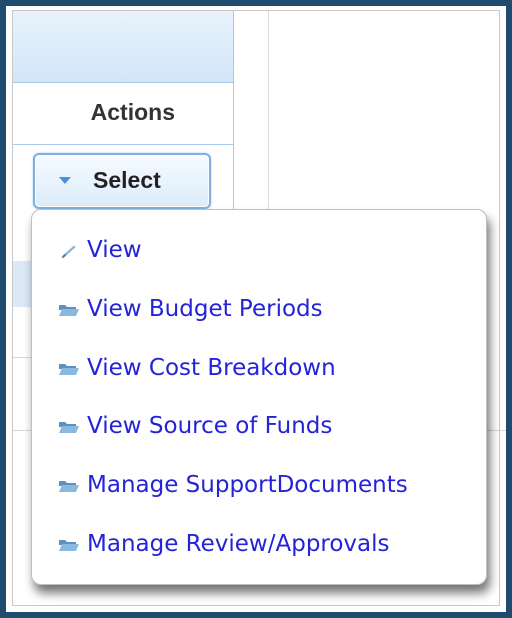 This screenshot has height=618, width=512. I want to click on actions-cell: Select, so click(123, 180).